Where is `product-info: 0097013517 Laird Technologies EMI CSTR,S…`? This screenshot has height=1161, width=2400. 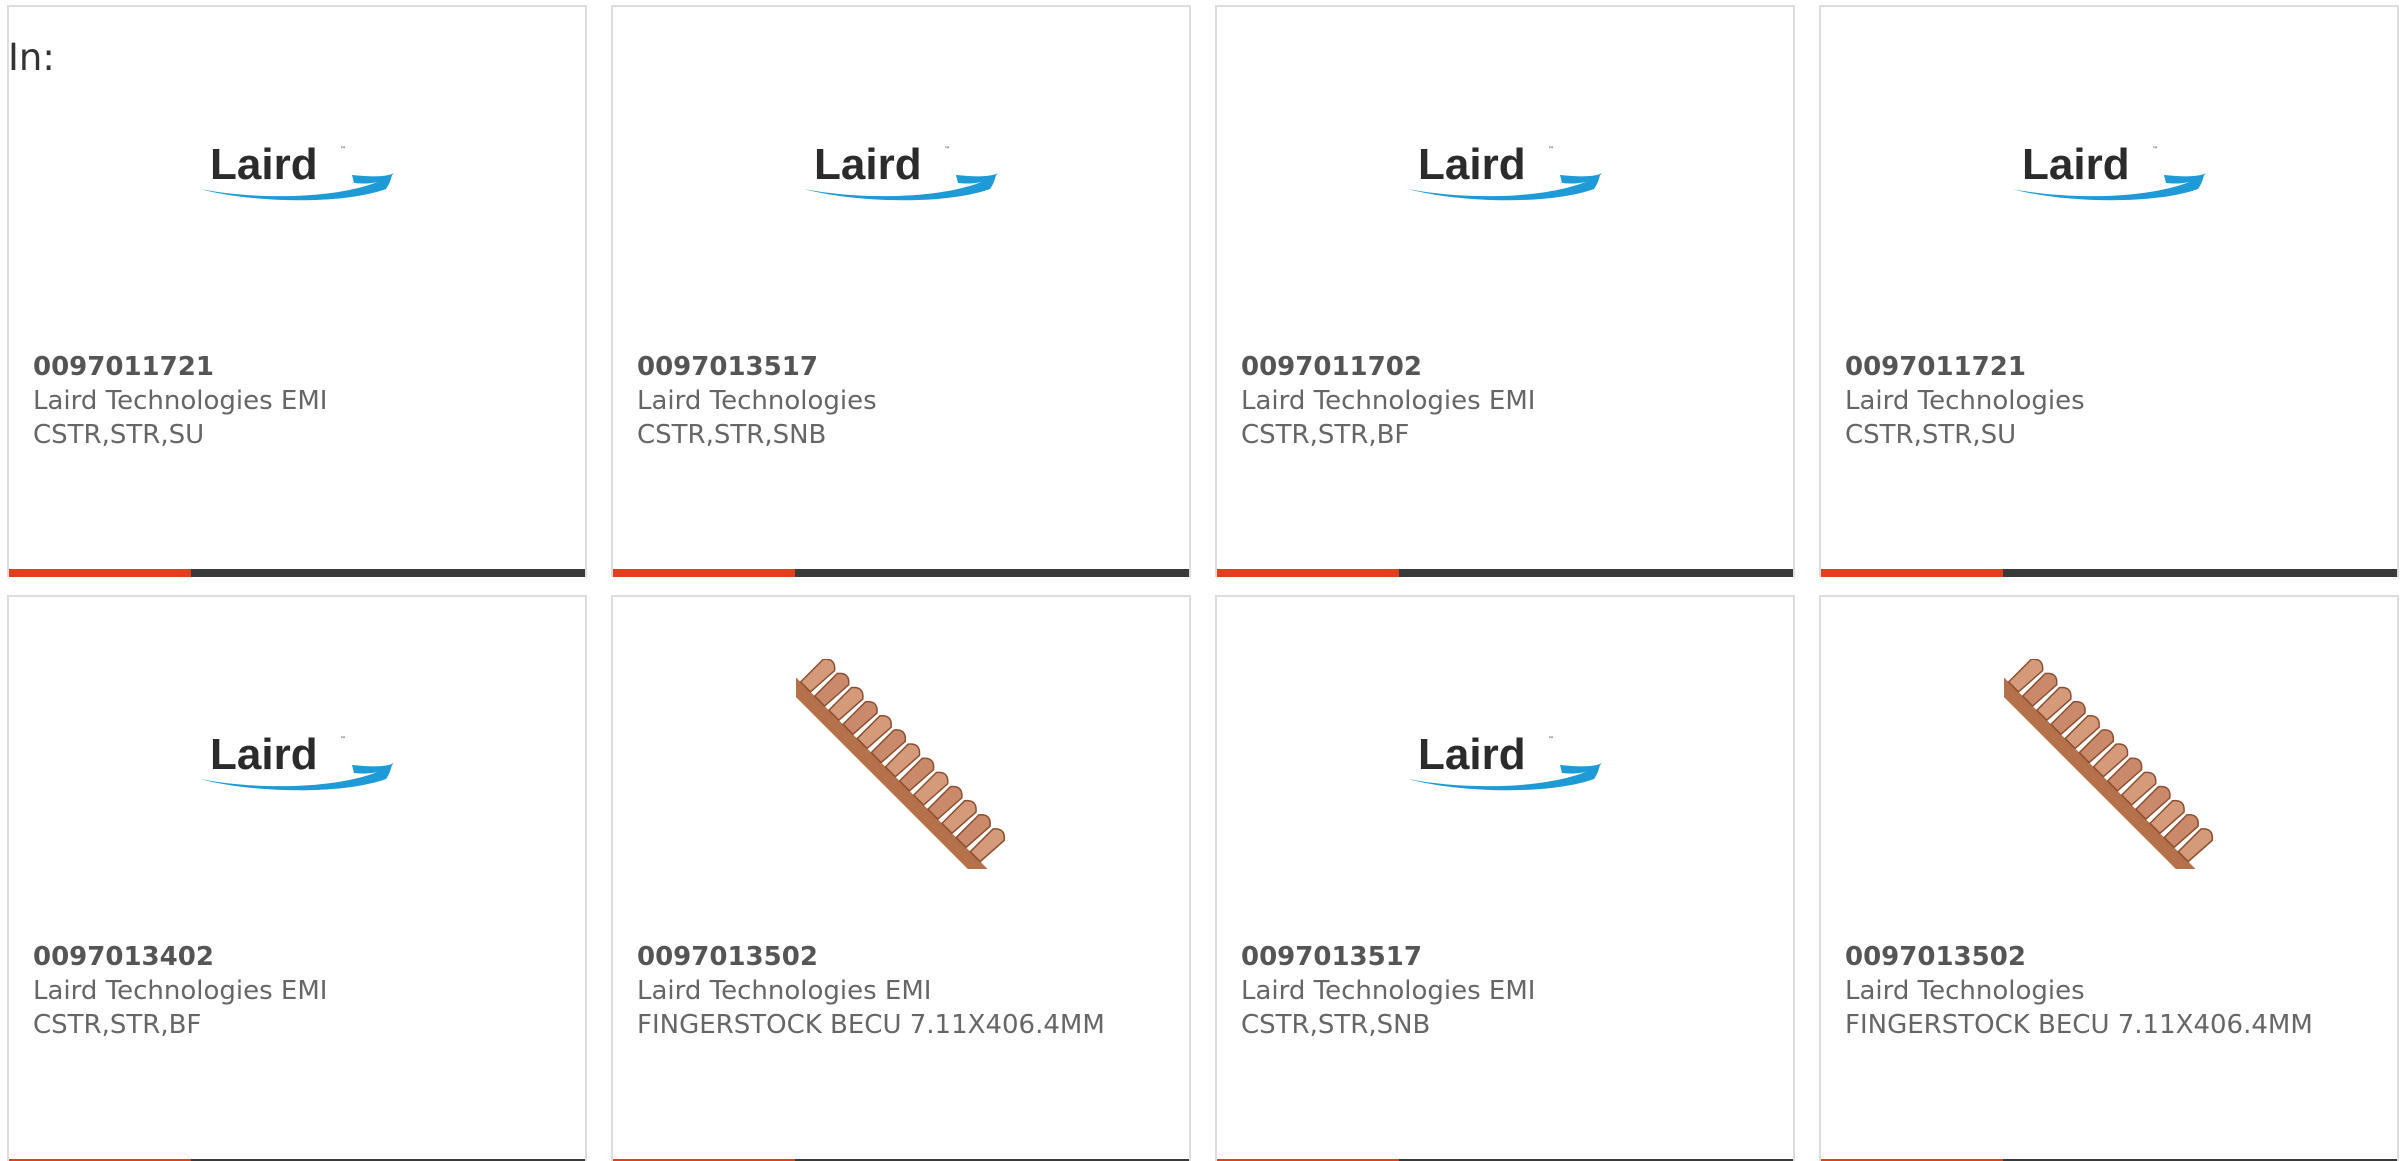 product-info: 0097013517 Laird Technologies EMI CSTR,S… is located at coordinates (1507, 991).